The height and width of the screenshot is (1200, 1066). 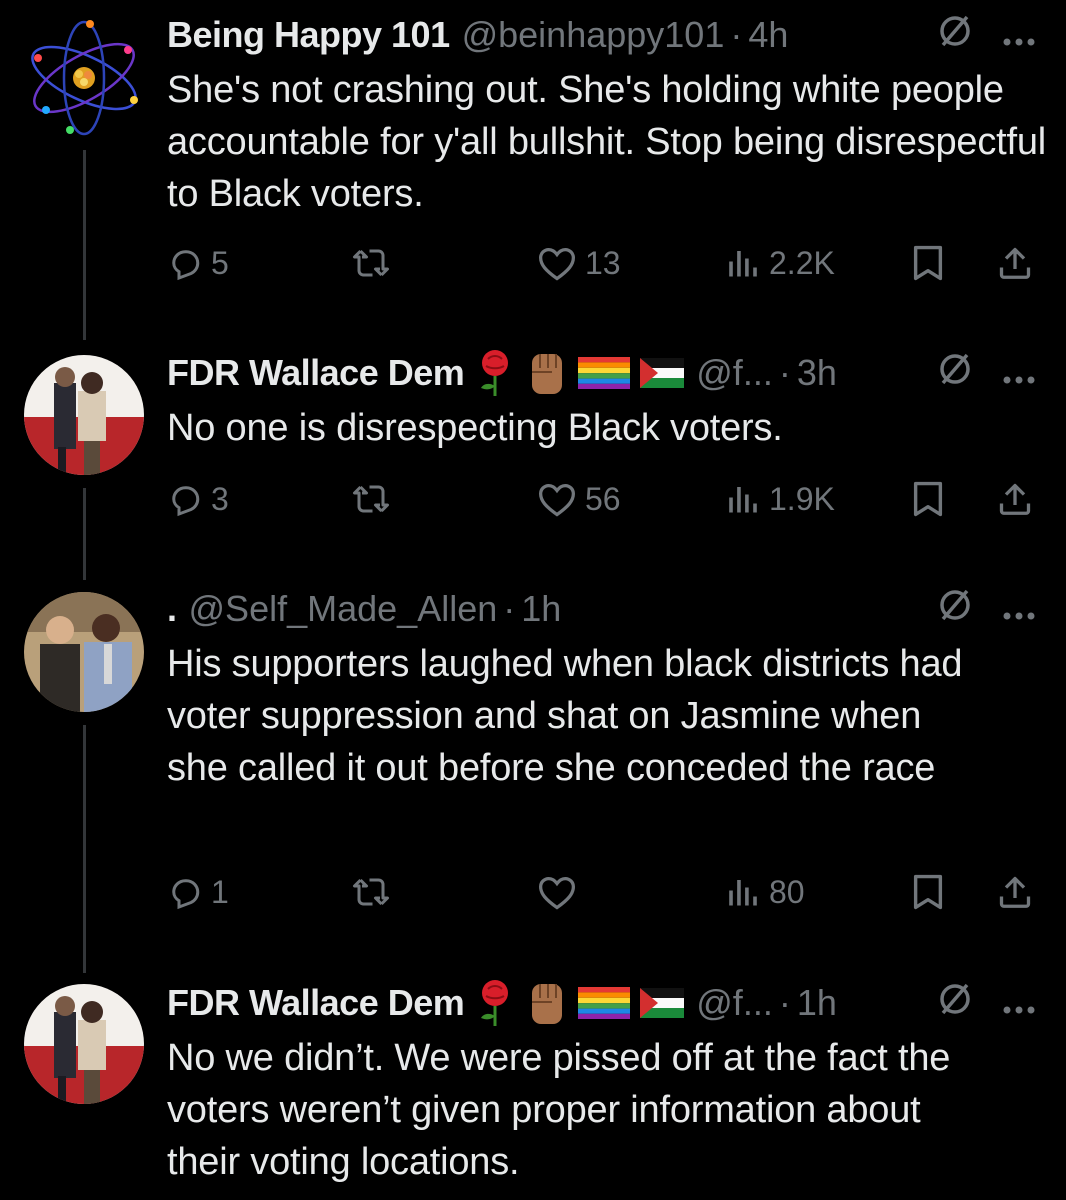 I want to click on timestamp: 4h, so click(x=768, y=35).